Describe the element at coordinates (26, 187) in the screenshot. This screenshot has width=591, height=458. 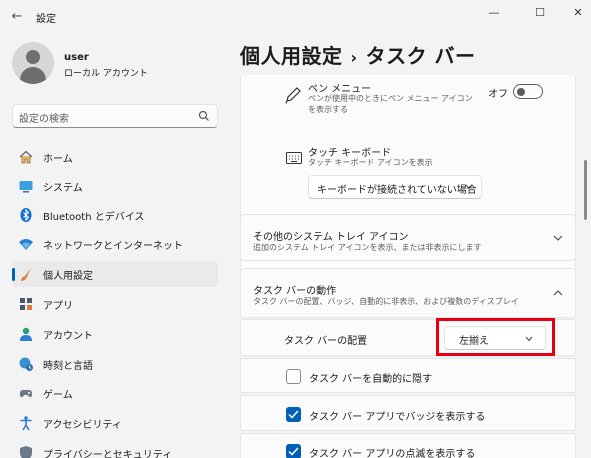
I see `system-icon` at that location.